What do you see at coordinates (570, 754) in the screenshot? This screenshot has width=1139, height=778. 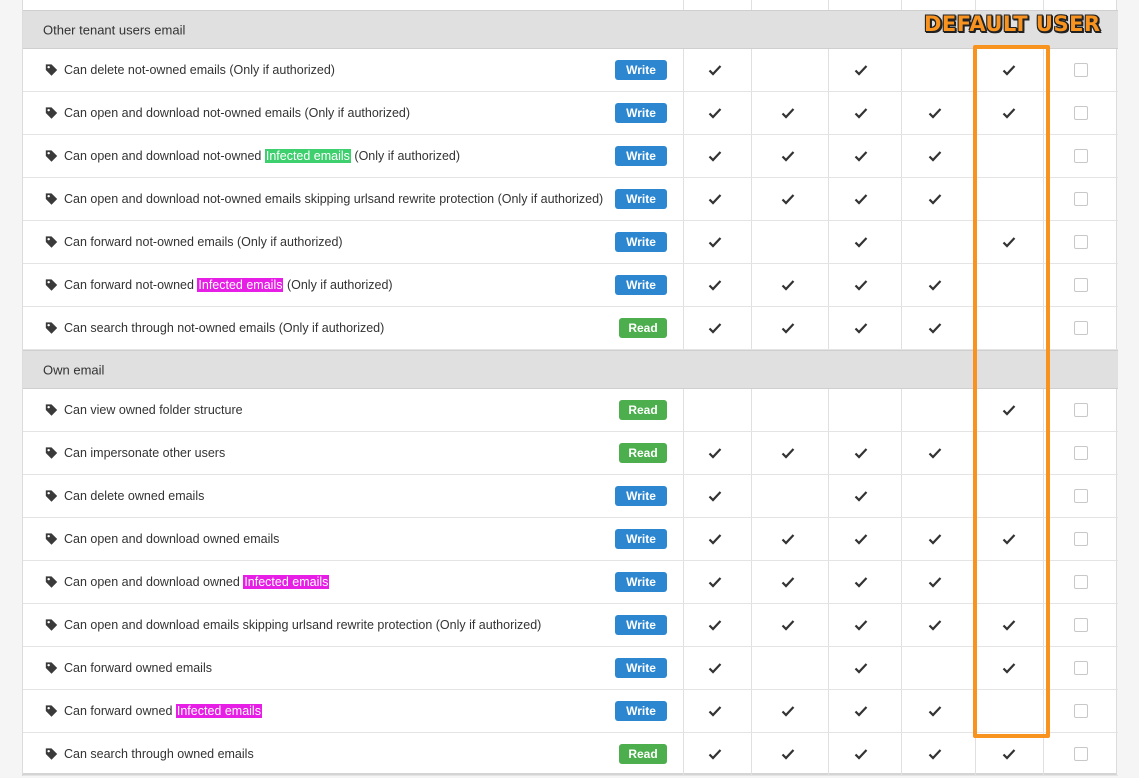 I see `permission-row: Can search through owned emails Read` at bounding box center [570, 754].